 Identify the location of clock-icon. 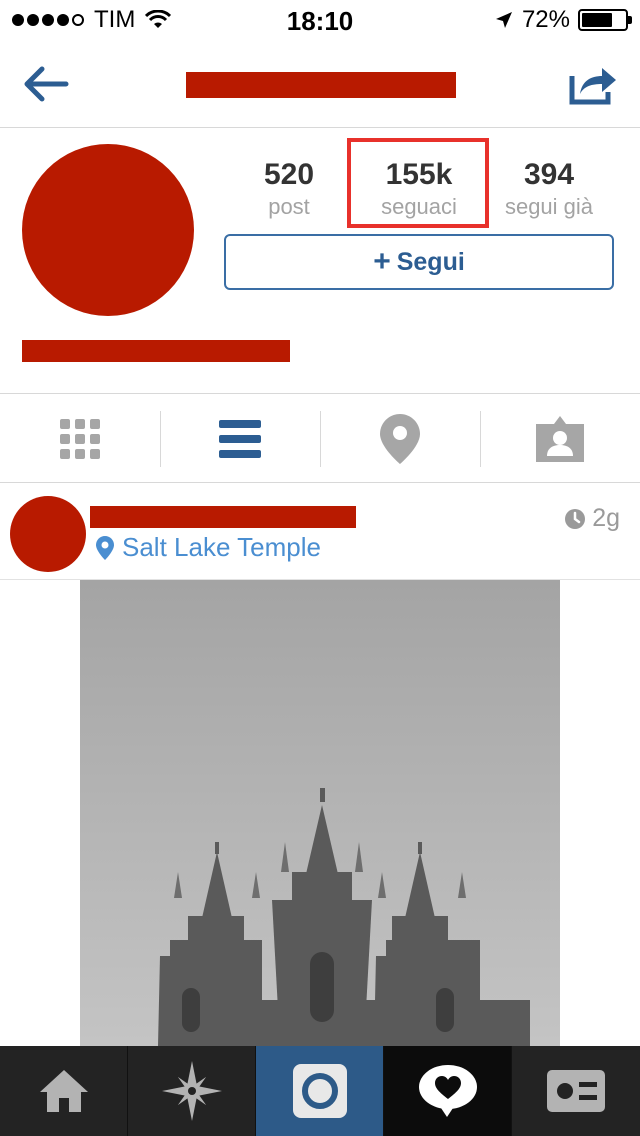
(575, 518).